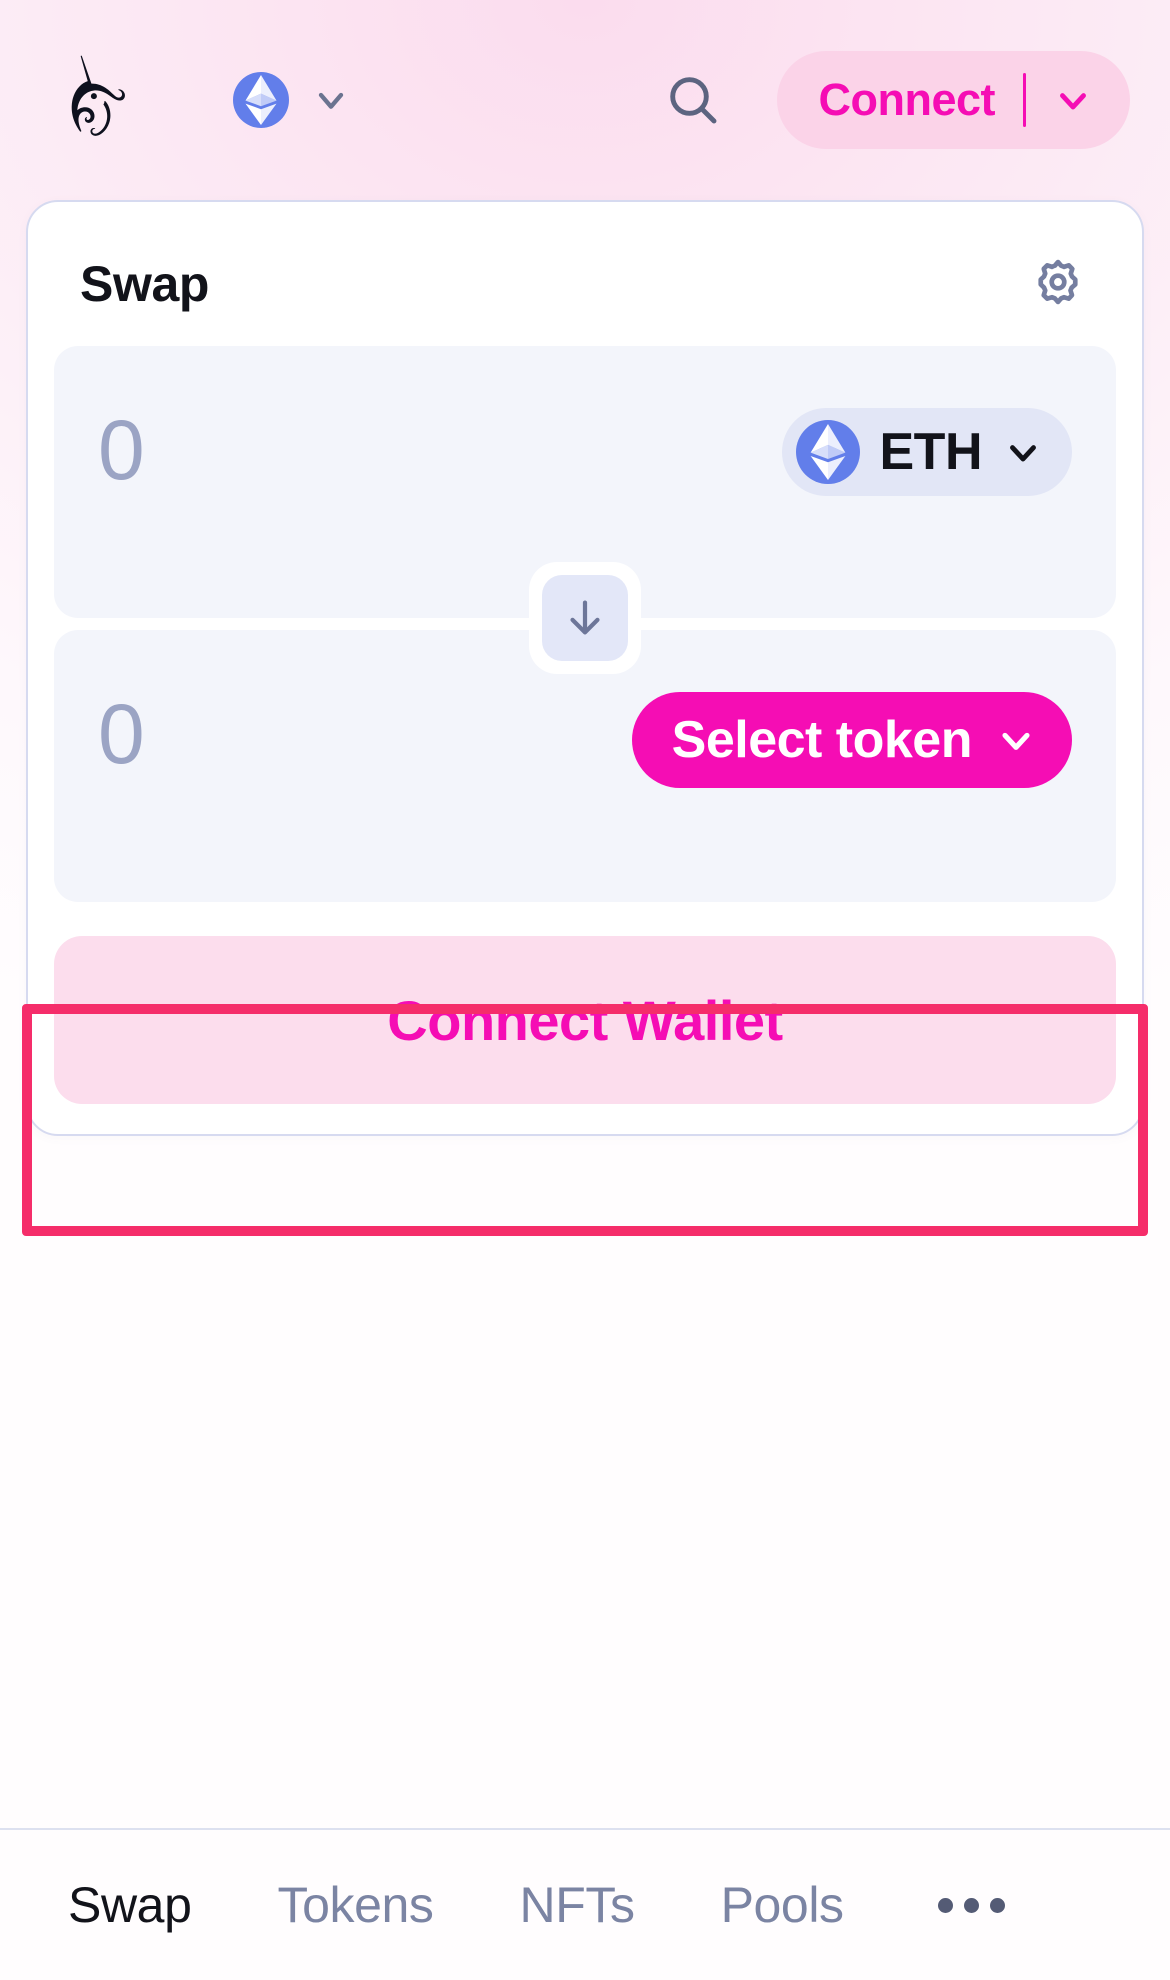 Image resolution: width=1170 pixels, height=1980 pixels. What do you see at coordinates (130, 1905) in the screenshot?
I see `nav-item-swap: Swap` at bounding box center [130, 1905].